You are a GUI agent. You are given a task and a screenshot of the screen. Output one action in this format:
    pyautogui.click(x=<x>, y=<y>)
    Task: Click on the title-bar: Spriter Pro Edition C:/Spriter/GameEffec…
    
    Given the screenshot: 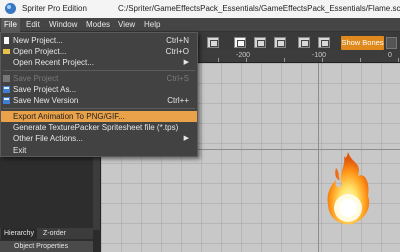 What is the action you would take?
    pyautogui.click(x=200, y=9)
    